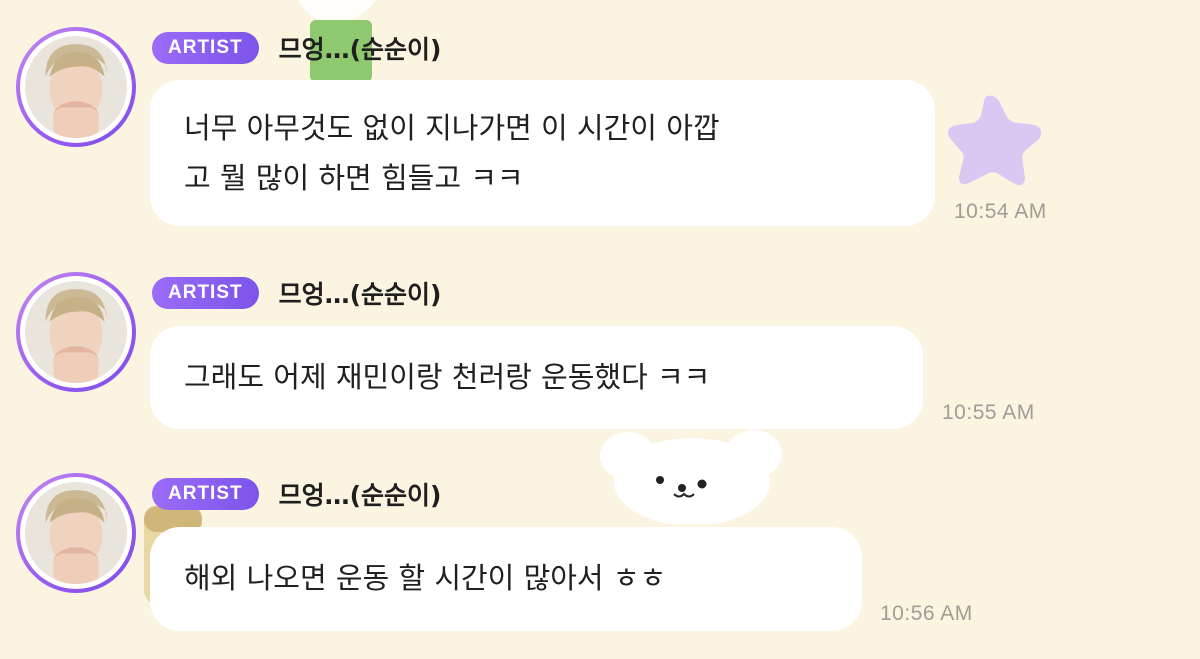 Image resolution: width=1200 pixels, height=659 pixels. I want to click on message-line: 해외 나오면 운동 할 시간이 많아서 ㅎㅎ, so click(425, 578).